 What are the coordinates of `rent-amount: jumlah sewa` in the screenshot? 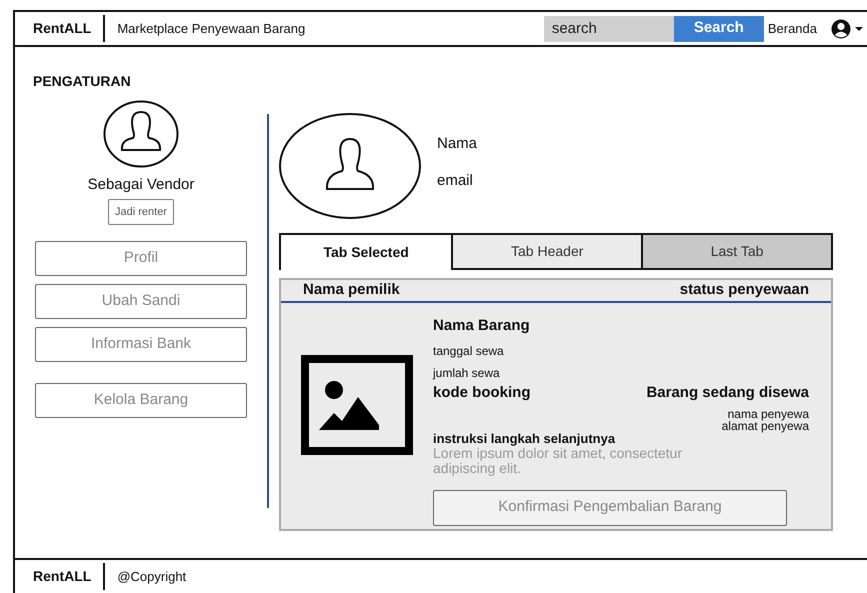 It's located at (467, 373).